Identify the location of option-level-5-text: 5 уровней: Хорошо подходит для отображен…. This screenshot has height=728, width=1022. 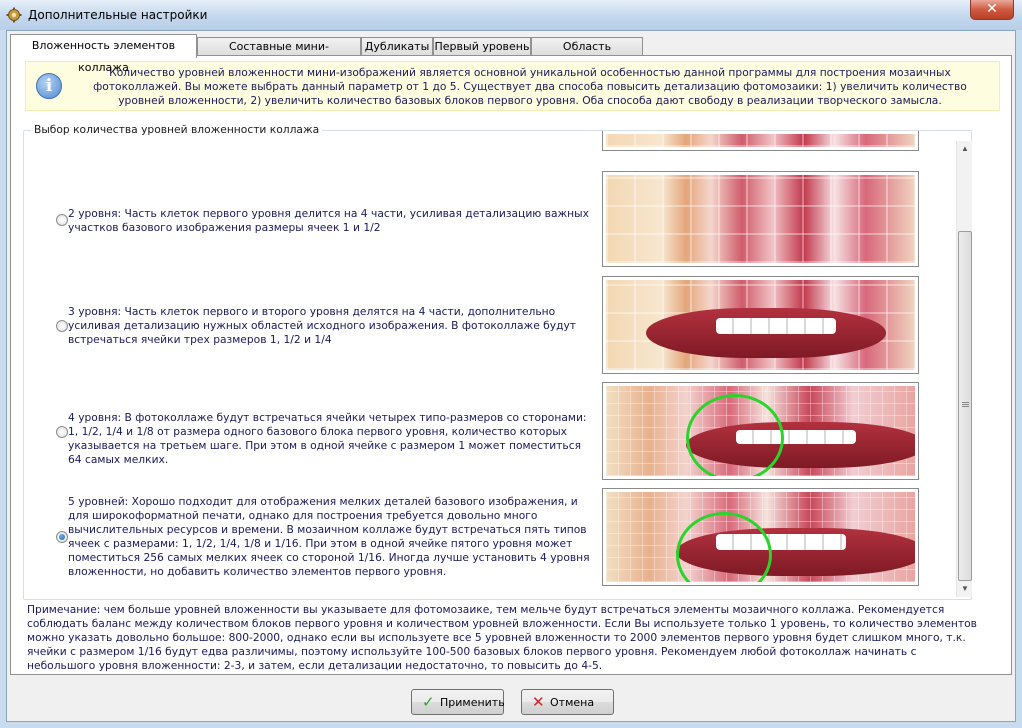
(329, 536).